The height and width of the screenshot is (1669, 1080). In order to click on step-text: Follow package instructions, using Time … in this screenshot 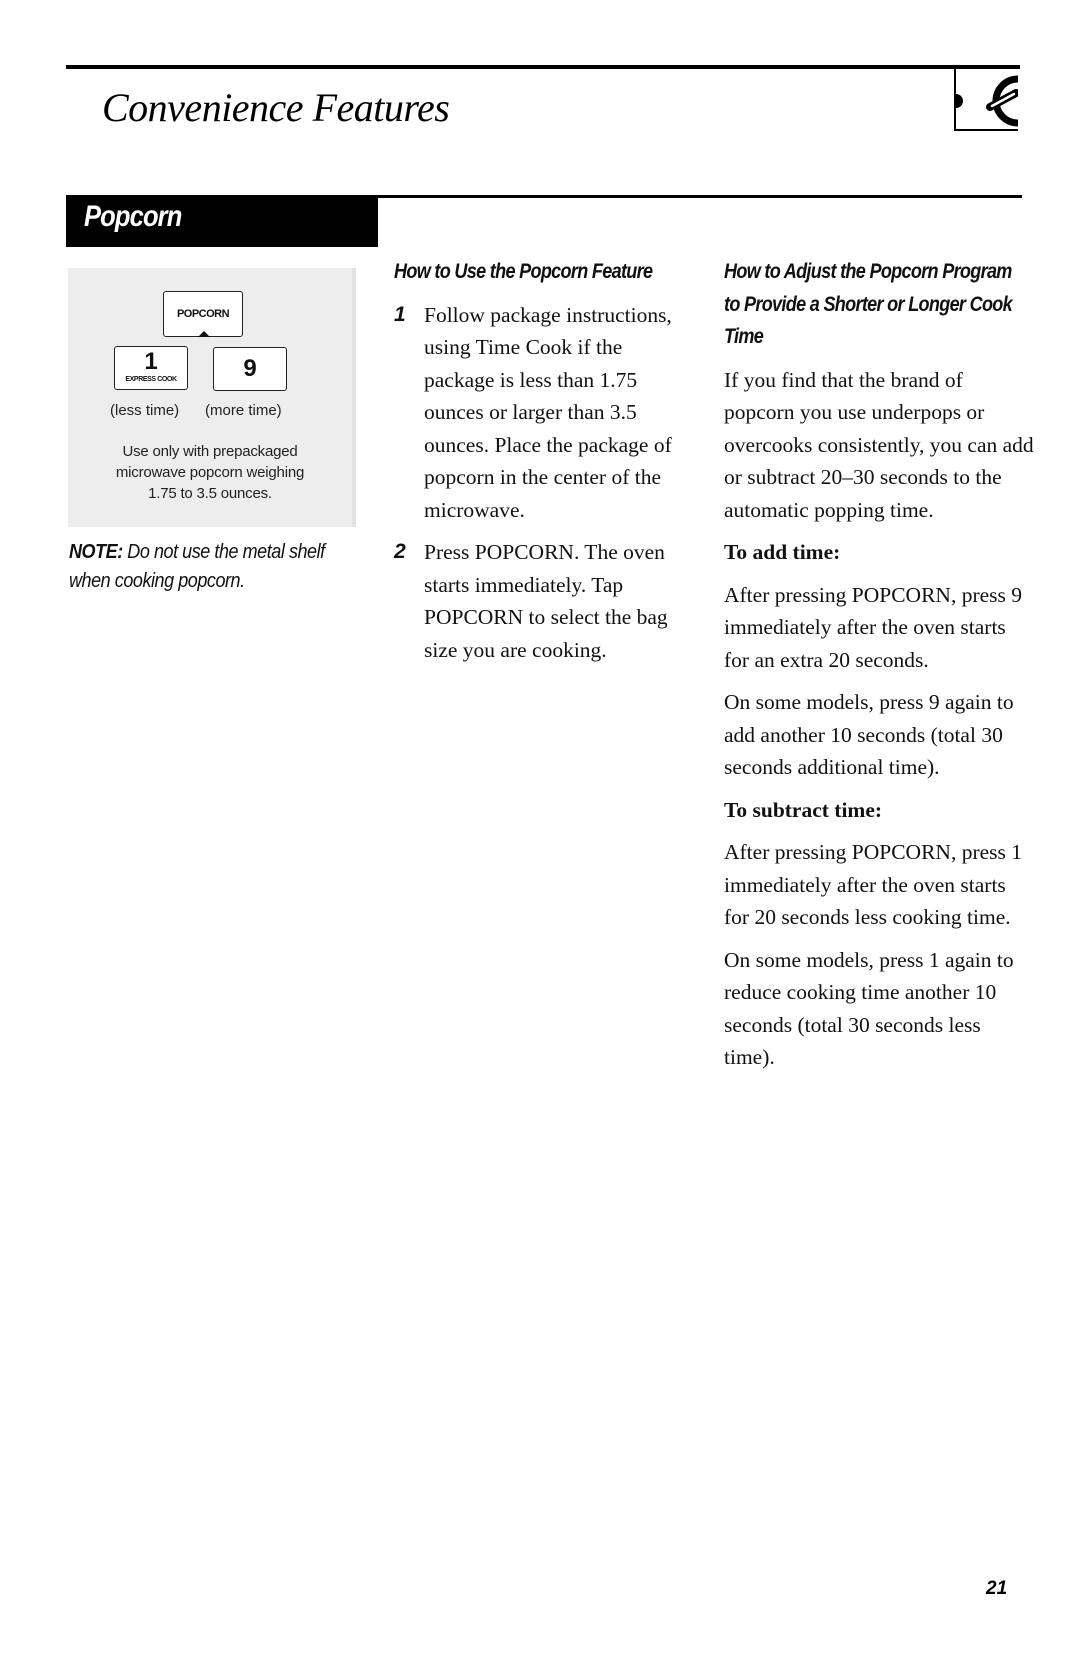, I will do `click(548, 412)`.